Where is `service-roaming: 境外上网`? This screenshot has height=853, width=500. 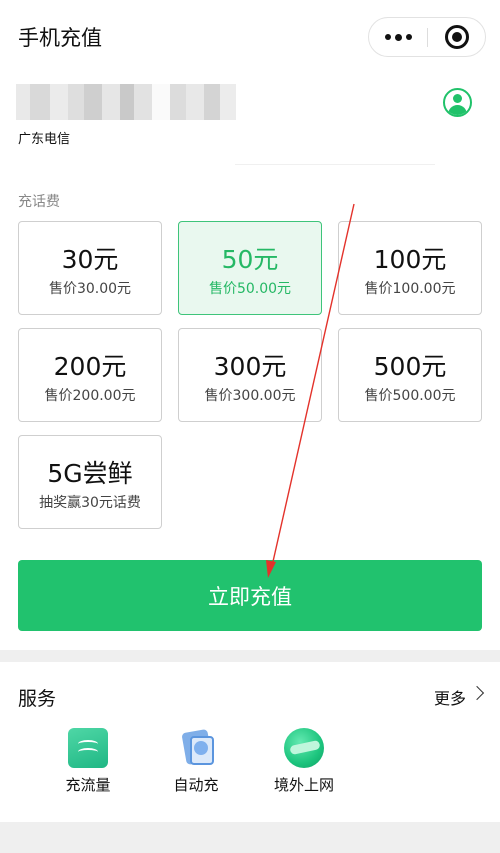 service-roaming: 境外上网 is located at coordinates (304, 763).